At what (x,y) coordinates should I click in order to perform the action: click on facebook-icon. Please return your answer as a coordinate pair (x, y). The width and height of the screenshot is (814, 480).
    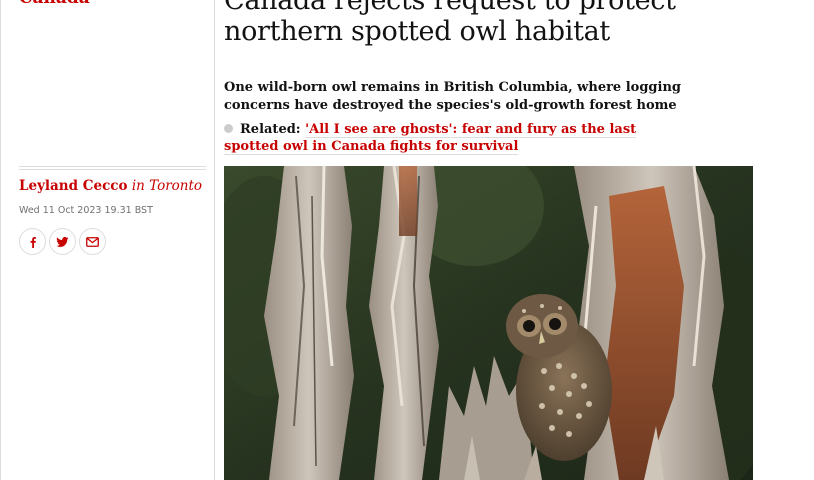
    Looking at the image, I should click on (33, 242).